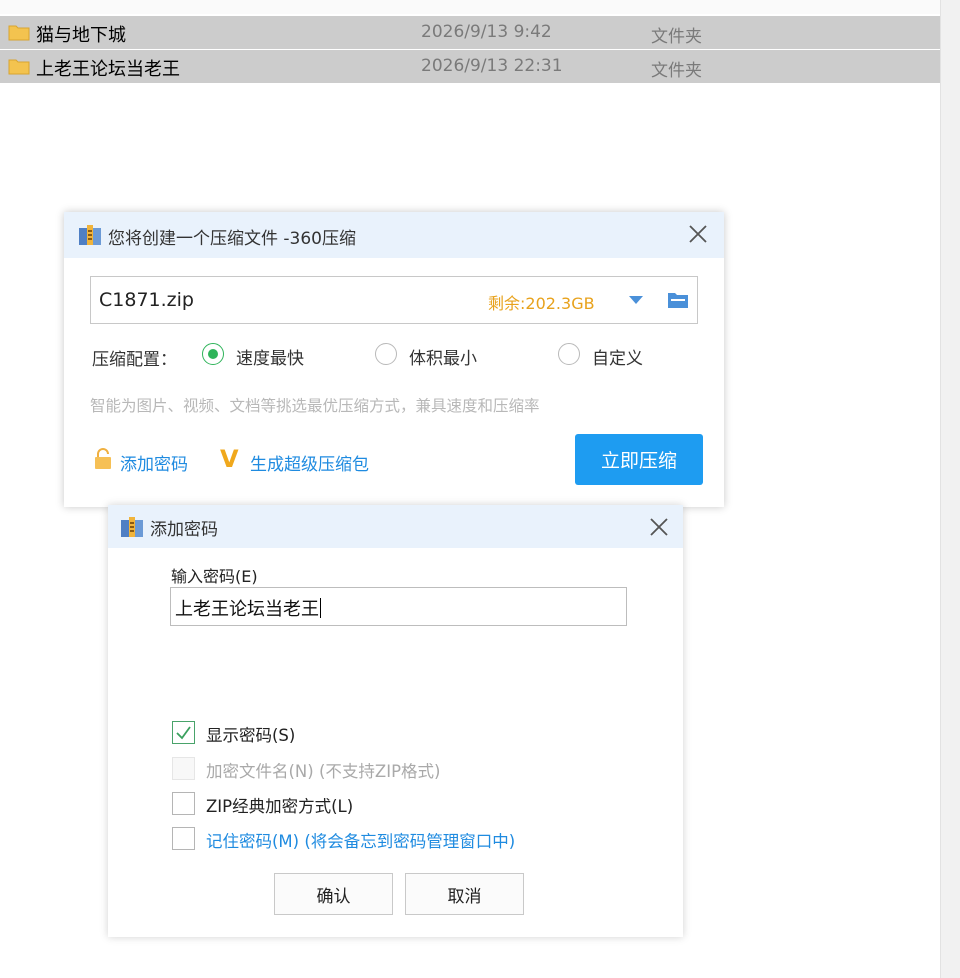 The image size is (960, 978). What do you see at coordinates (394, 300) in the screenshot?
I see `archive-filename-field: C1871.zip 剩余:202.3GB` at bounding box center [394, 300].